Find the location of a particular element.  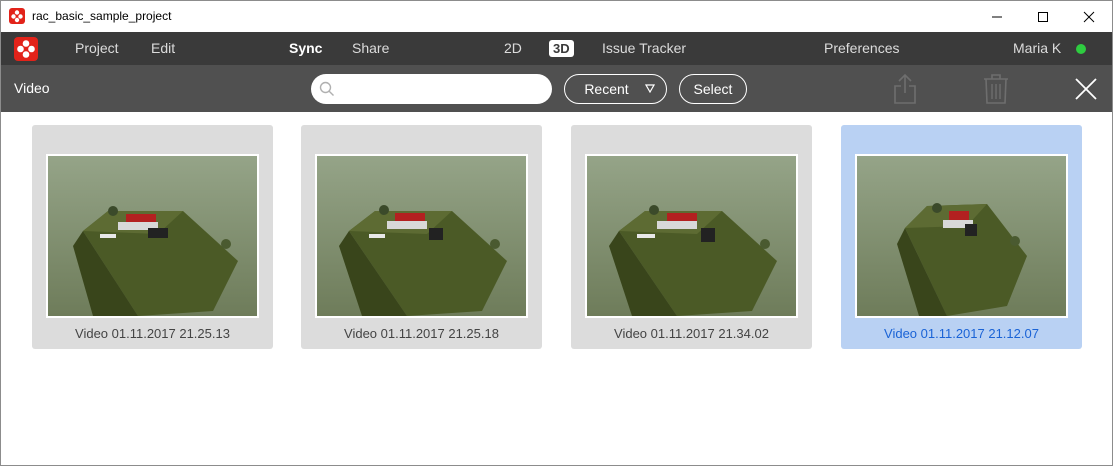

video-caption: Video 01.11.2017 21.25.18 is located at coordinates (421, 333).